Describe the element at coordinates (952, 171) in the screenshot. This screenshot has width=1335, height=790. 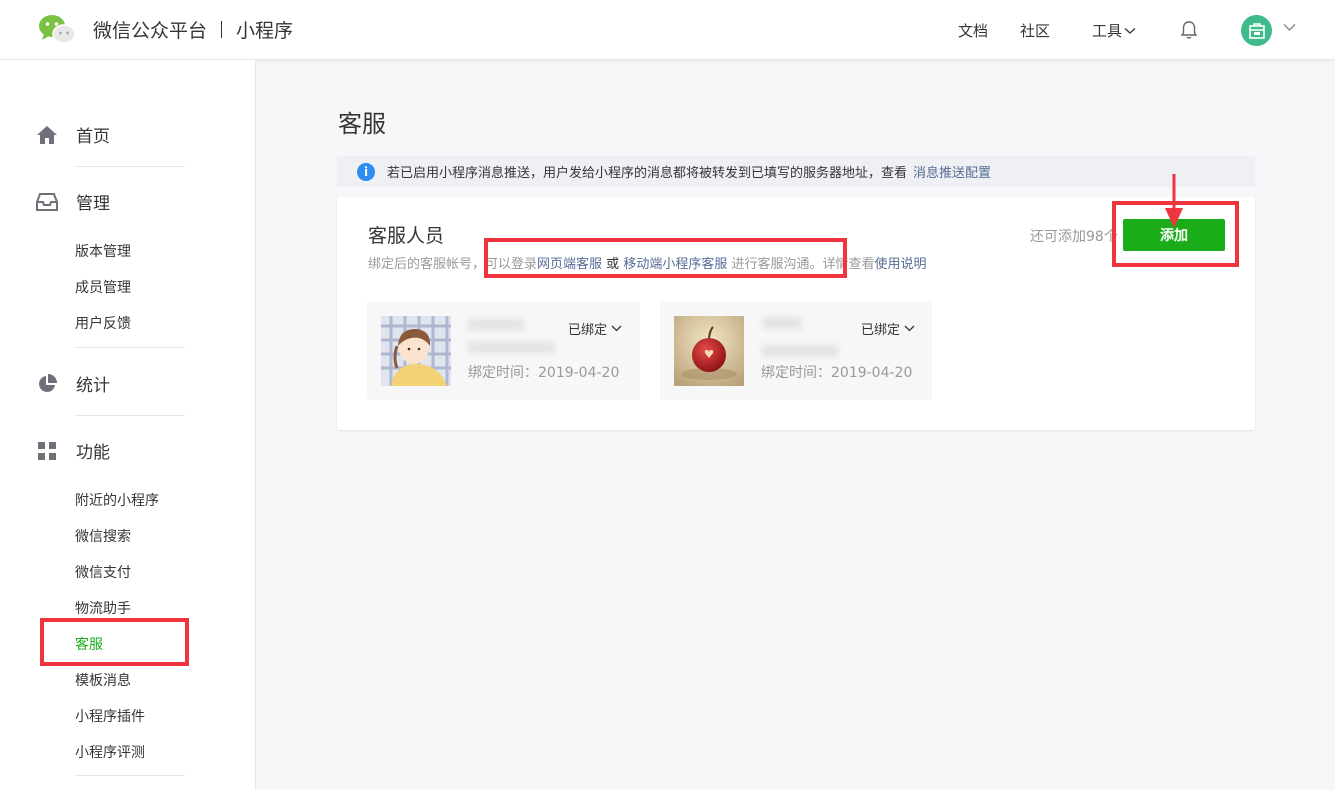
I see `push-config-link: 消息推送配置` at that location.